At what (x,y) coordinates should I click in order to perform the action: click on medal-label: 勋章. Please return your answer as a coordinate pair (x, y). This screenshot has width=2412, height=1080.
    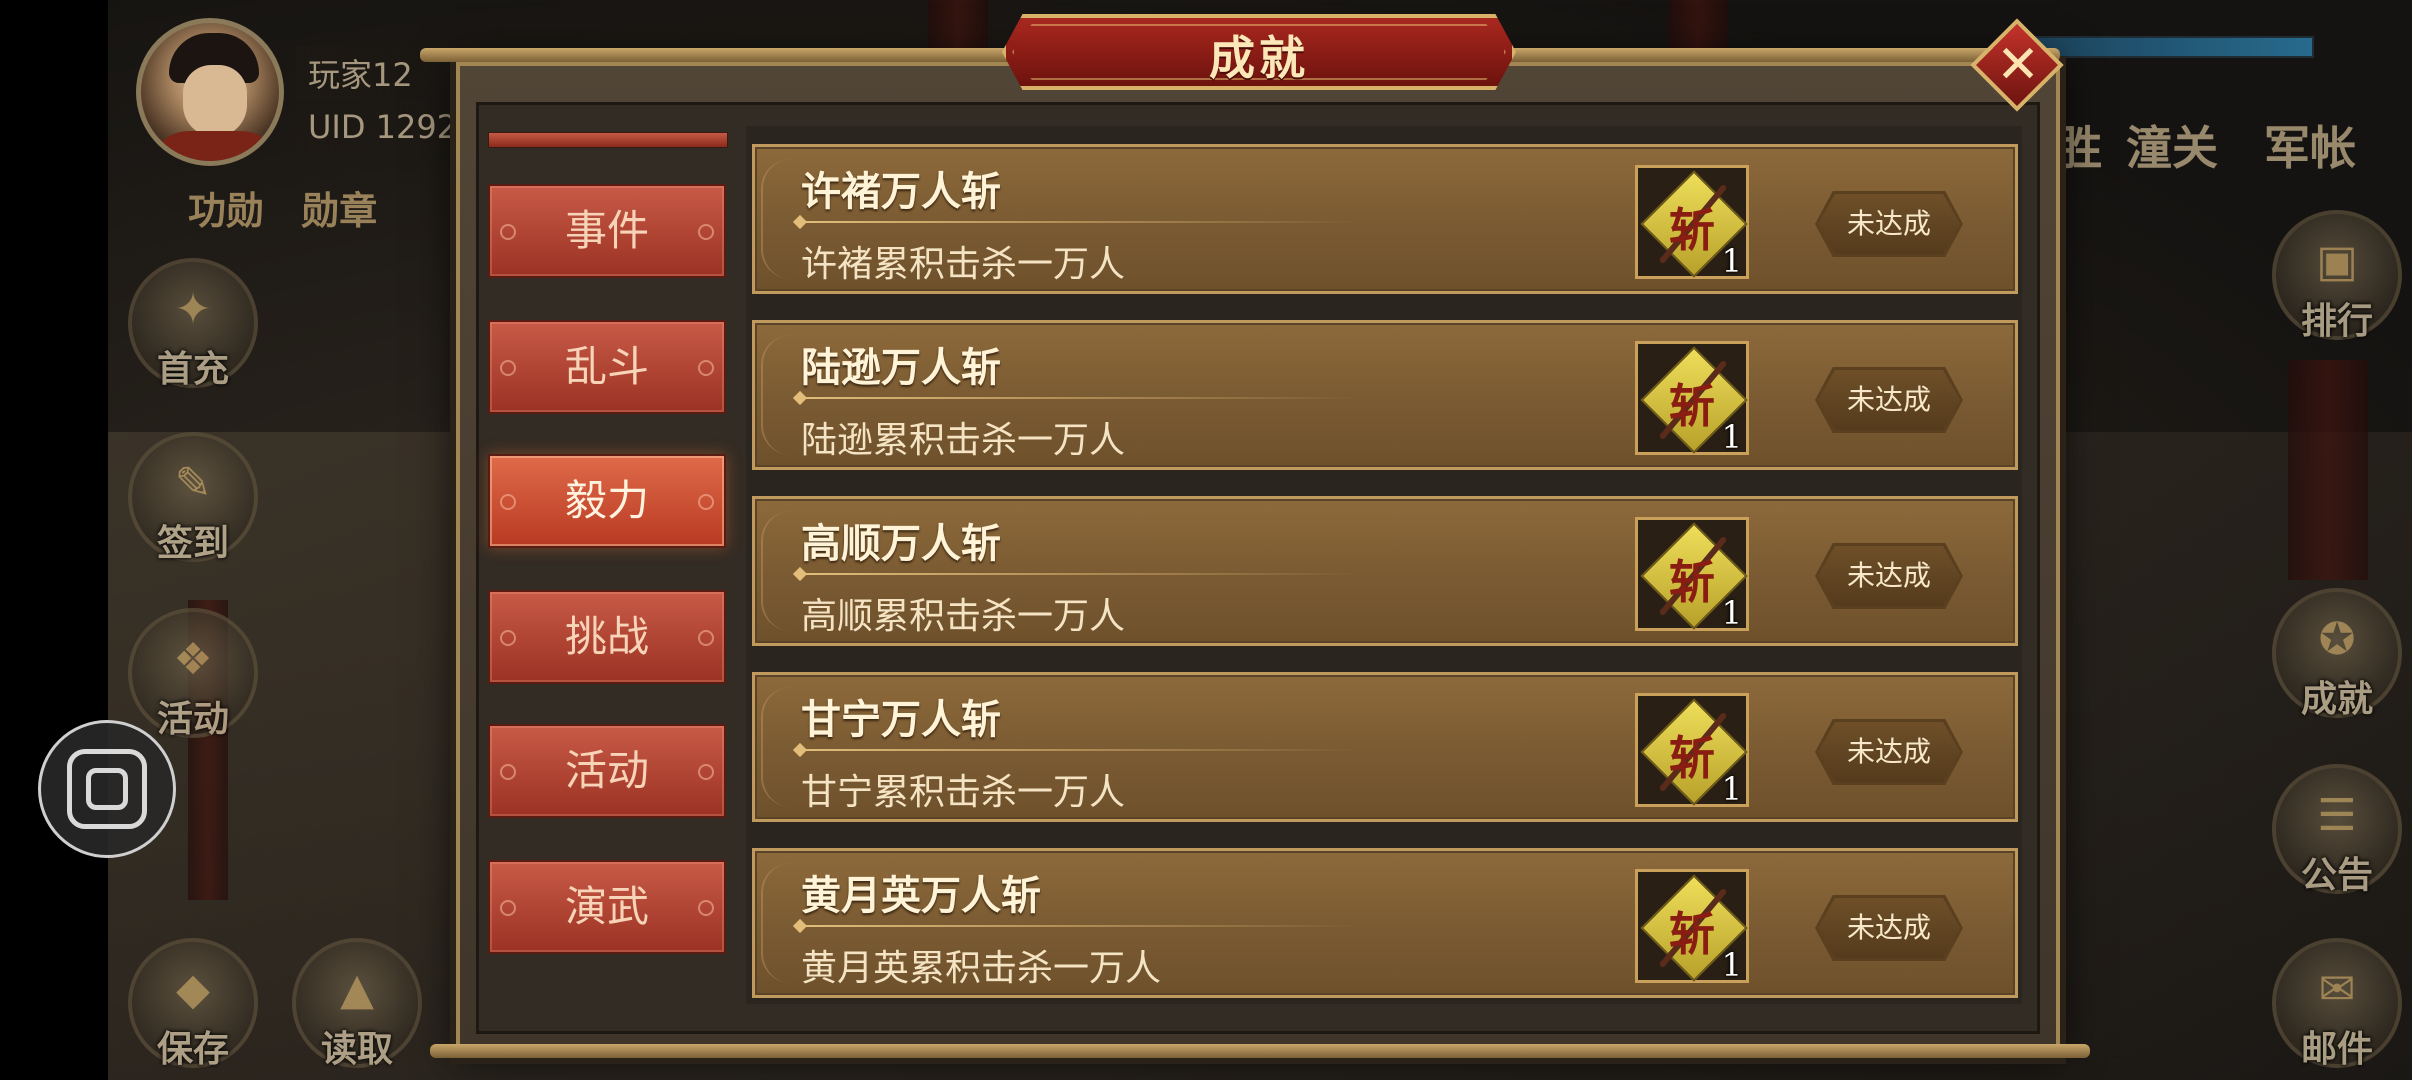
    Looking at the image, I should click on (339, 211).